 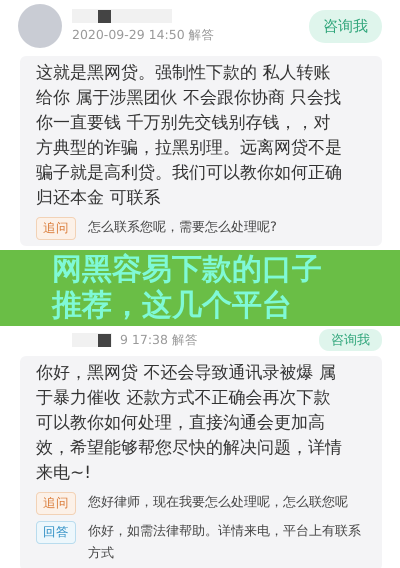 What do you see at coordinates (40, 26) in the screenshot?
I see `avatar` at bounding box center [40, 26].